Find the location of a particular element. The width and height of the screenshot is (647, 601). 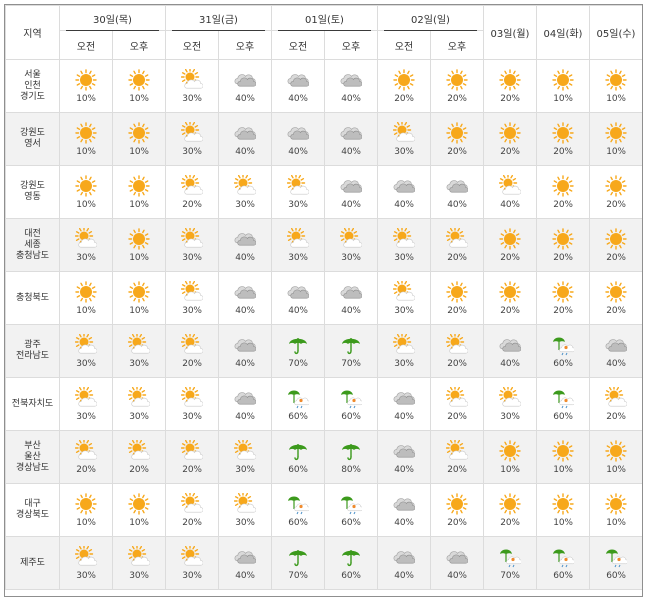

region-name-line: 광주 is located at coordinates (32, 345).